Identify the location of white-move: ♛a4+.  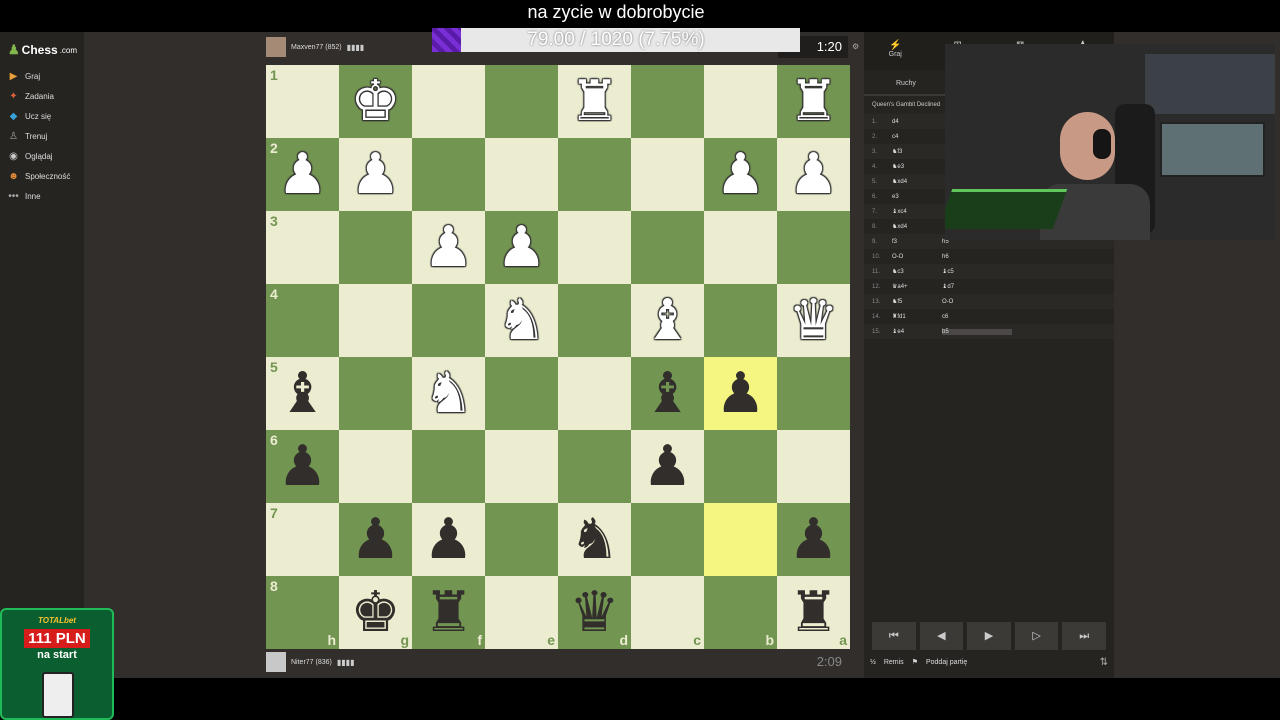
(917, 286).